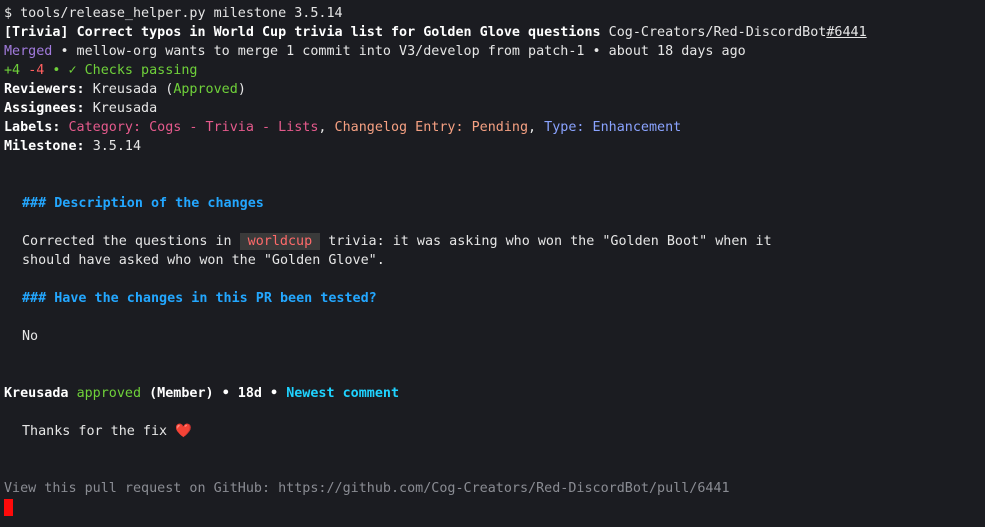 This screenshot has width=985, height=527. Describe the element at coordinates (183, 431) in the screenshot. I see `heart-icon: ❤️` at that location.